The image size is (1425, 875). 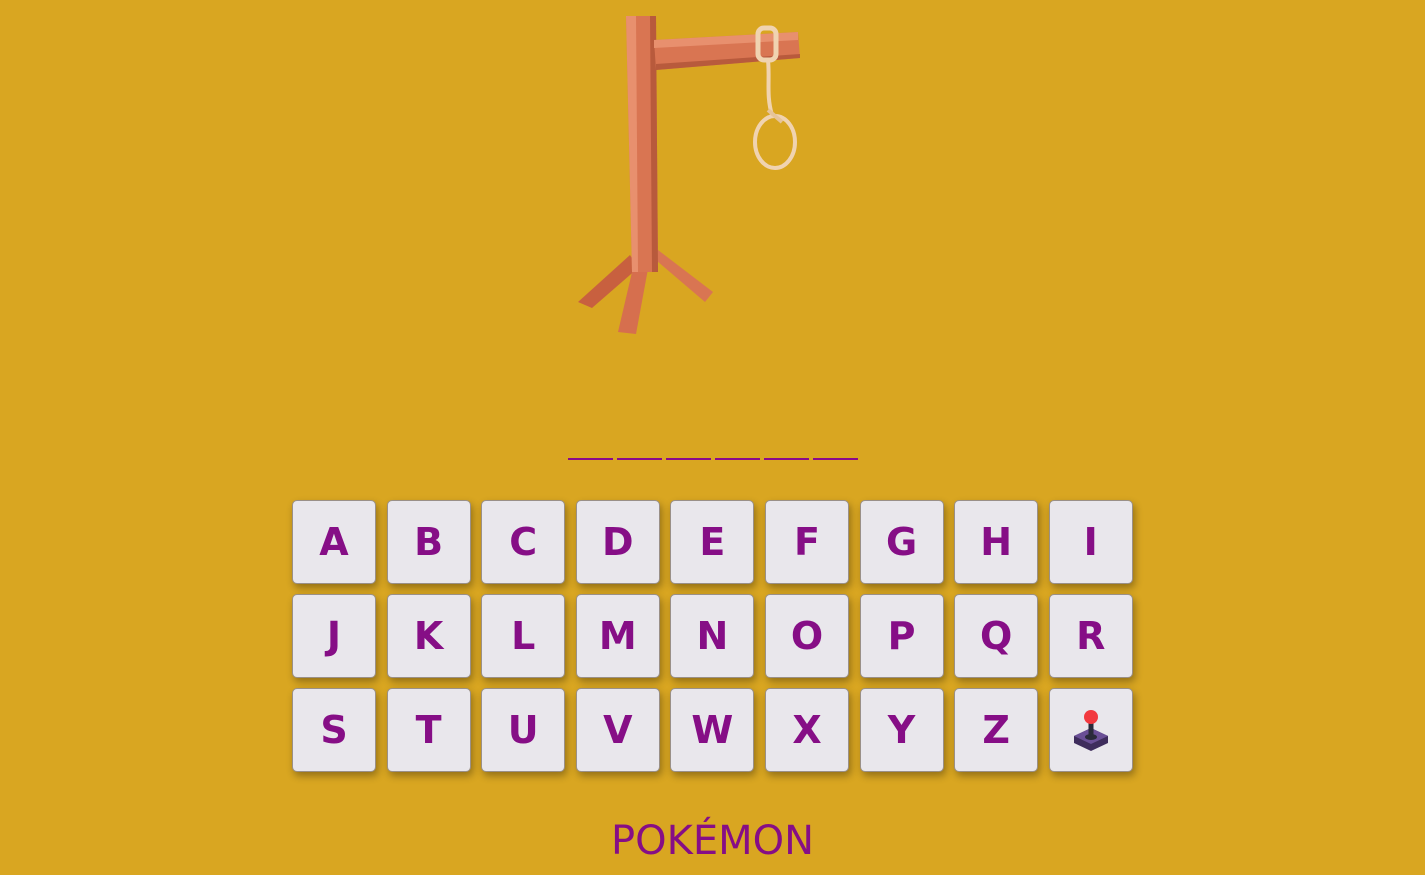 I want to click on key-t: T, so click(x=428, y=730).